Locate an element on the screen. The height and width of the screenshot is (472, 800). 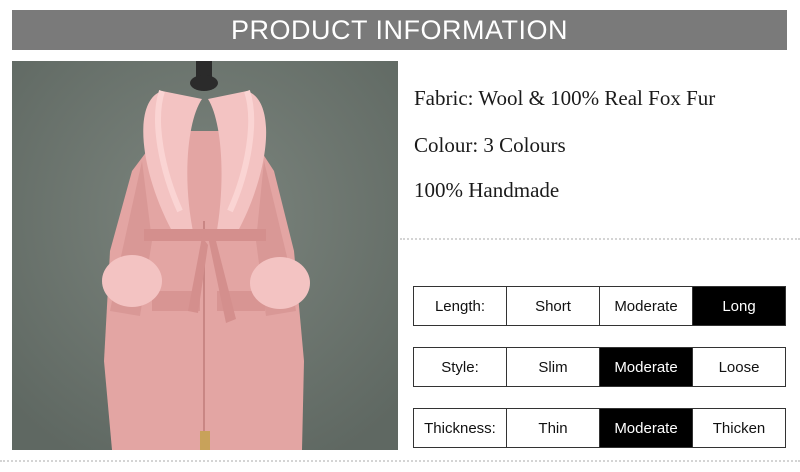
length-option-moderate: Moderate is located at coordinates (645, 306).